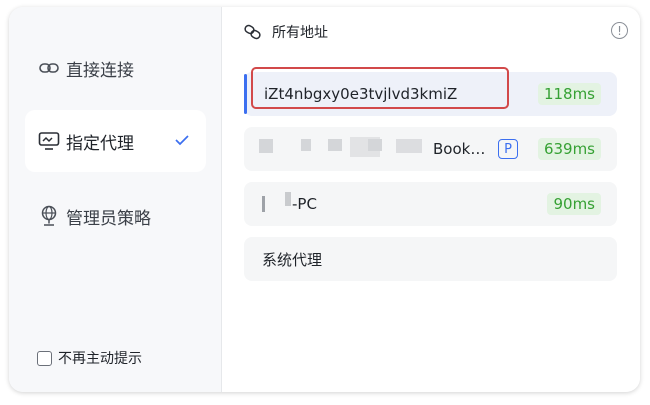 The width and height of the screenshot is (650, 405). Describe the element at coordinates (508, 149) in the screenshot. I see `p-badge: P` at that location.